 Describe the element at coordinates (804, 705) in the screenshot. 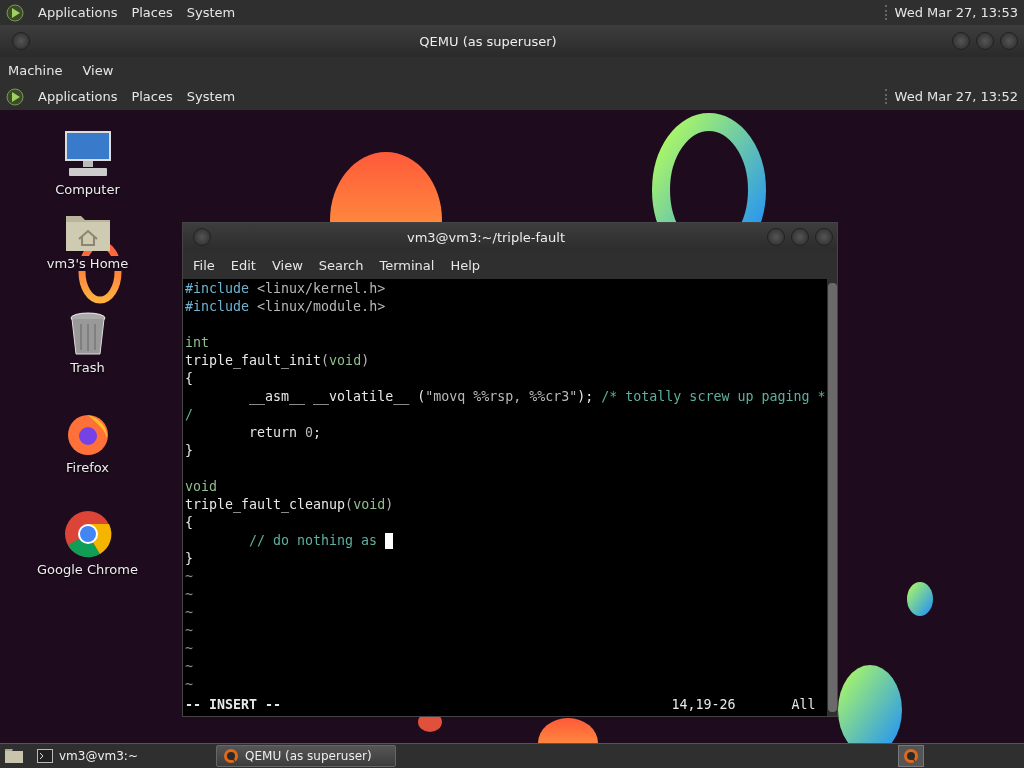

I see `scroll-position: All` at that location.